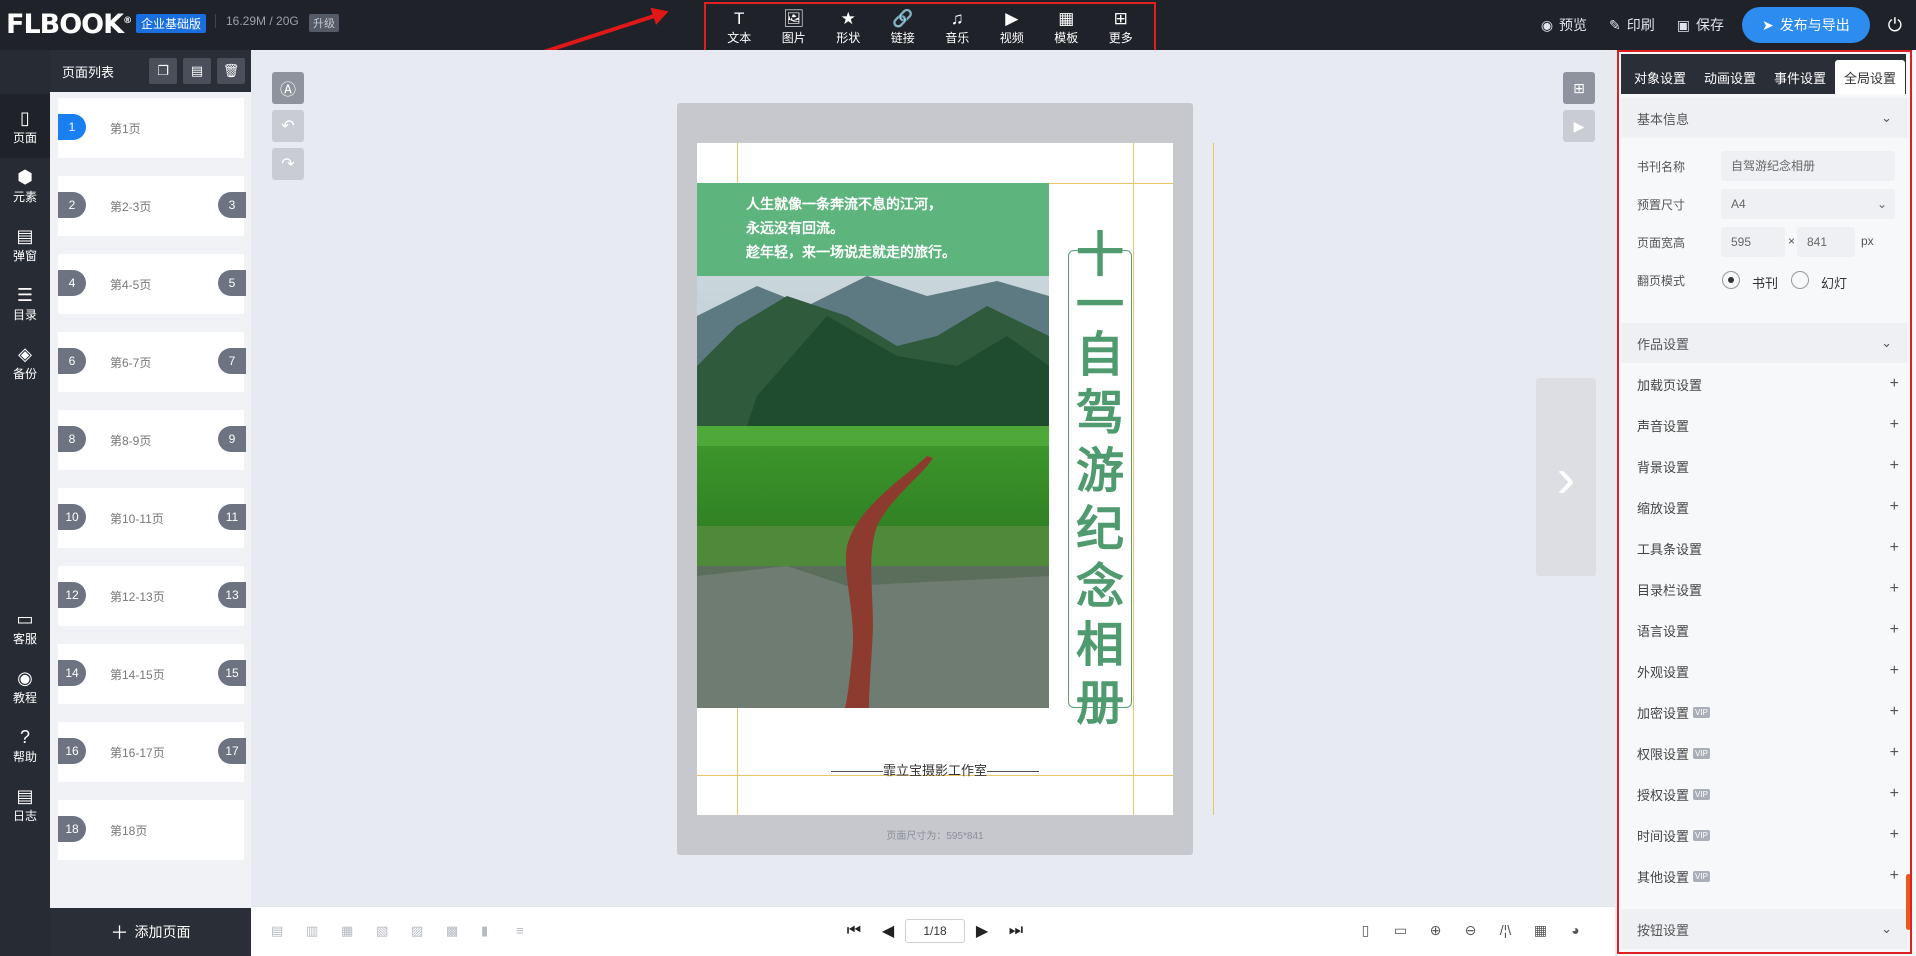 The image size is (1916, 956). Describe the element at coordinates (25, 126) in the screenshot. I see `nav-page: ▯ 页面` at that location.